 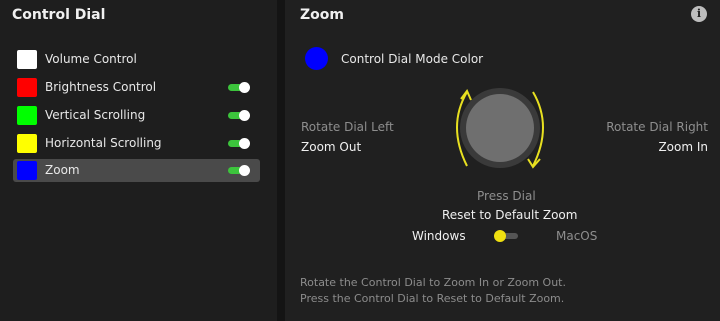 I want to click on mode-item-zoom: Zoom, so click(x=136, y=170).